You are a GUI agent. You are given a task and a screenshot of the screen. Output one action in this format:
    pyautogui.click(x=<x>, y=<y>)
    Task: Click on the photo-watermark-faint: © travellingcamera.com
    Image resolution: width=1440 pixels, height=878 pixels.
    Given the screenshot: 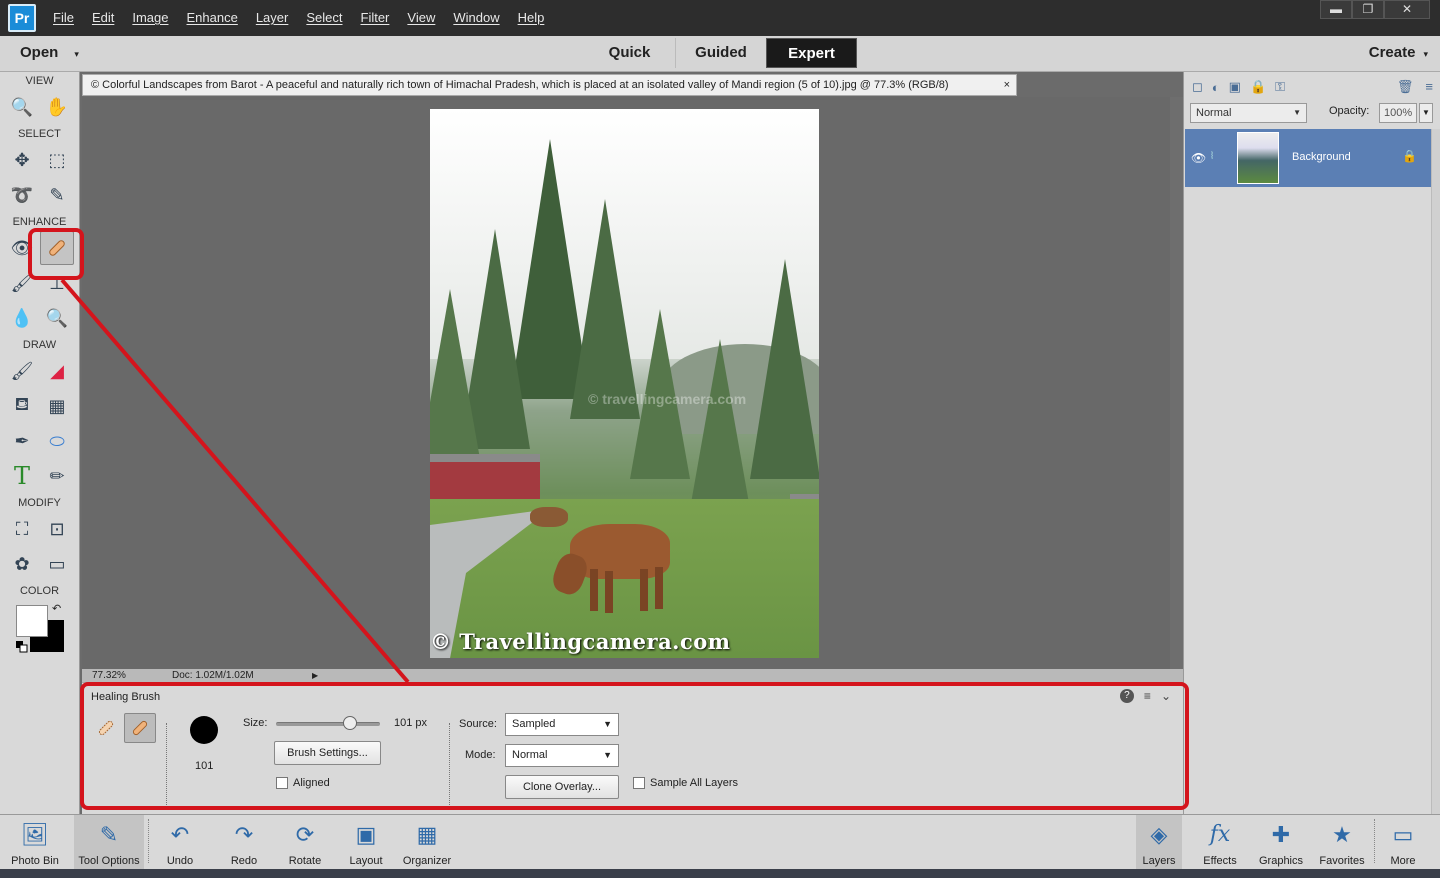 What is the action you would take?
    pyautogui.click(x=667, y=399)
    